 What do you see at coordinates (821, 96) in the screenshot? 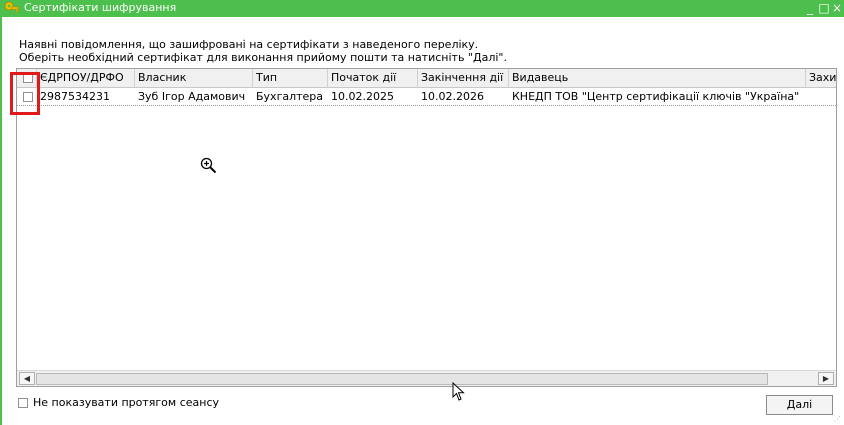
I see `cell-extra` at bounding box center [821, 96].